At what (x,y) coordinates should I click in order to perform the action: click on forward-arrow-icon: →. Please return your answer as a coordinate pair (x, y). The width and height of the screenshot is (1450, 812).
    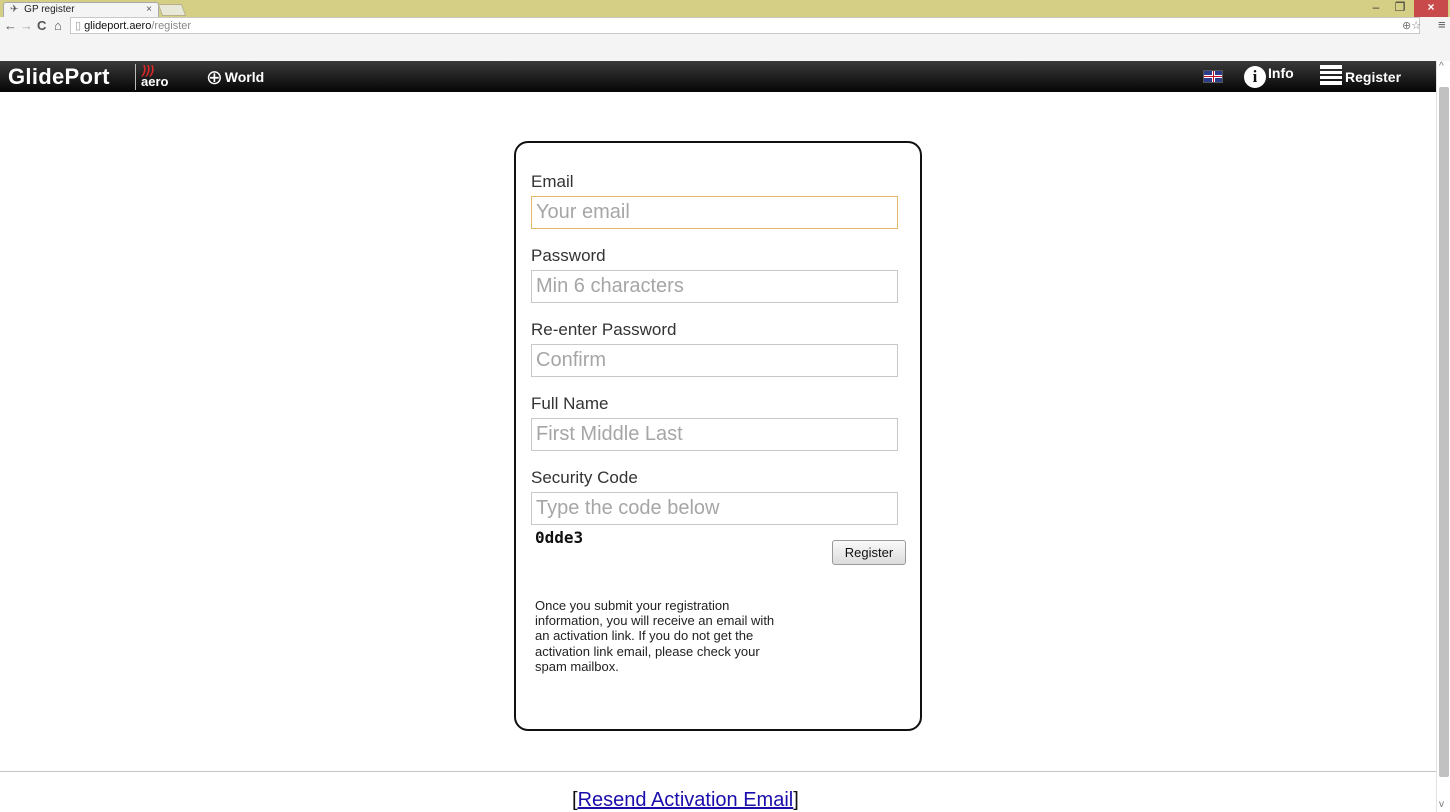
    Looking at the image, I should click on (26, 25).